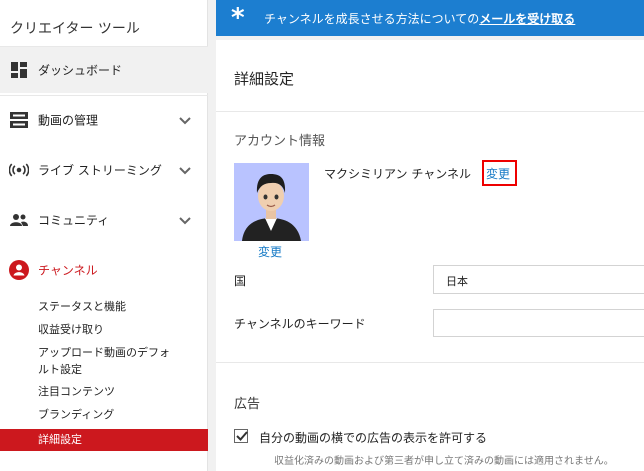  I want to click on ads-note: 収益化済みの動画および第三者が申し立て済みの動画には適用されません。, so click(444, 461).